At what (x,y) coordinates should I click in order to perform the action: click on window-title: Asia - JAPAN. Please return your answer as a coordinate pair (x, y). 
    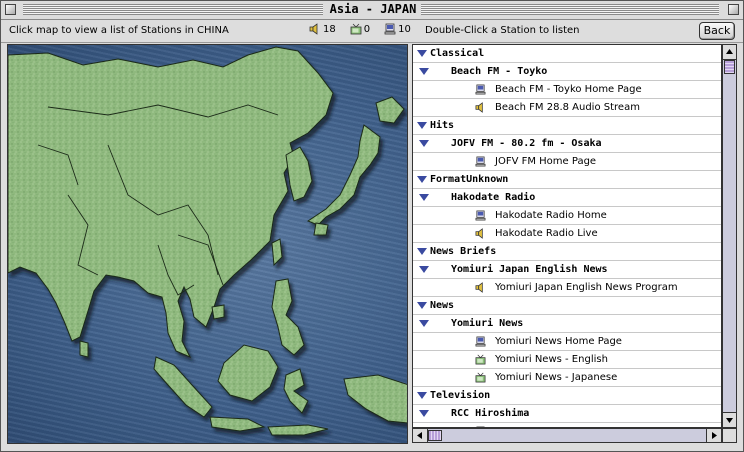
    Looking at the image, I should click on (373, 9).